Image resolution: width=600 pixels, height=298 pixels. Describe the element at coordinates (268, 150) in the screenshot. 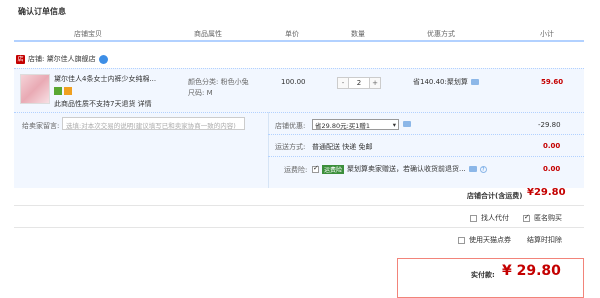

I see `options-divider` at that location.